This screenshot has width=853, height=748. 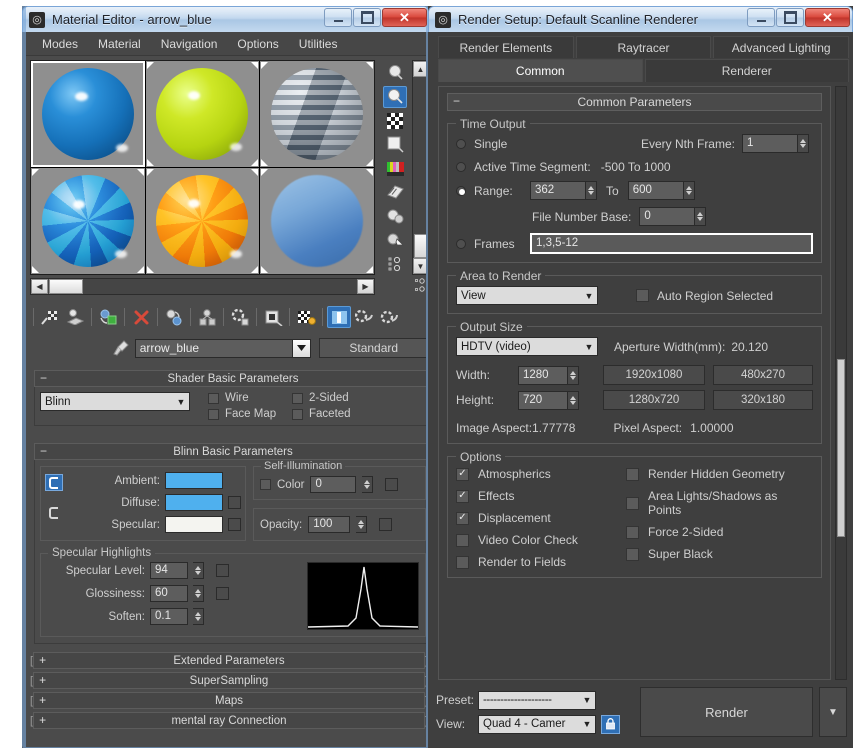 What do you see at coordinates (537, 724) in the screenshot?
I see `view-combo: Quad 4 - Camer ▼` at bounding box center [537, 724].